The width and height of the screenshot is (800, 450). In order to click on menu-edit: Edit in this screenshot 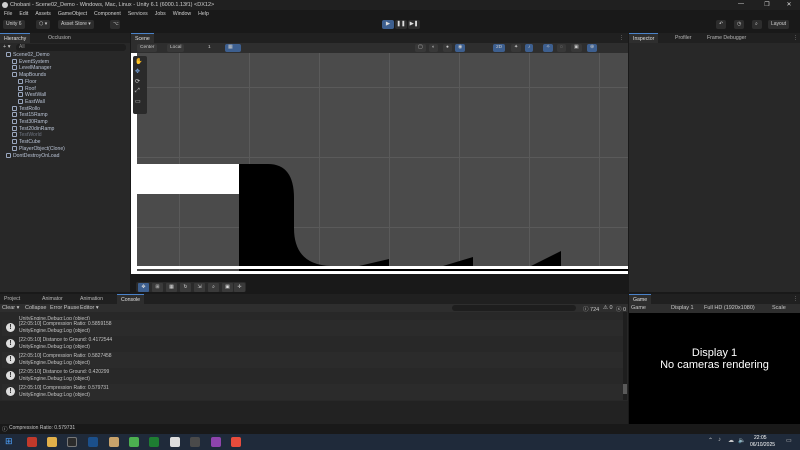, I will do `click(23, 14)`.